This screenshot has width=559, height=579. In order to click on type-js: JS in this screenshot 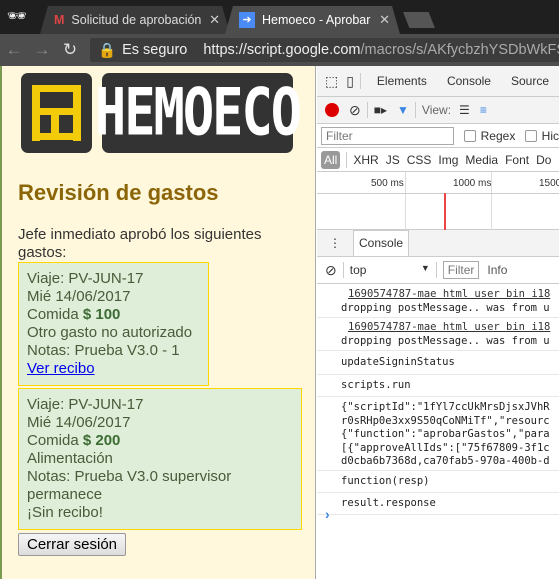, I will do `click(393, 160)`.